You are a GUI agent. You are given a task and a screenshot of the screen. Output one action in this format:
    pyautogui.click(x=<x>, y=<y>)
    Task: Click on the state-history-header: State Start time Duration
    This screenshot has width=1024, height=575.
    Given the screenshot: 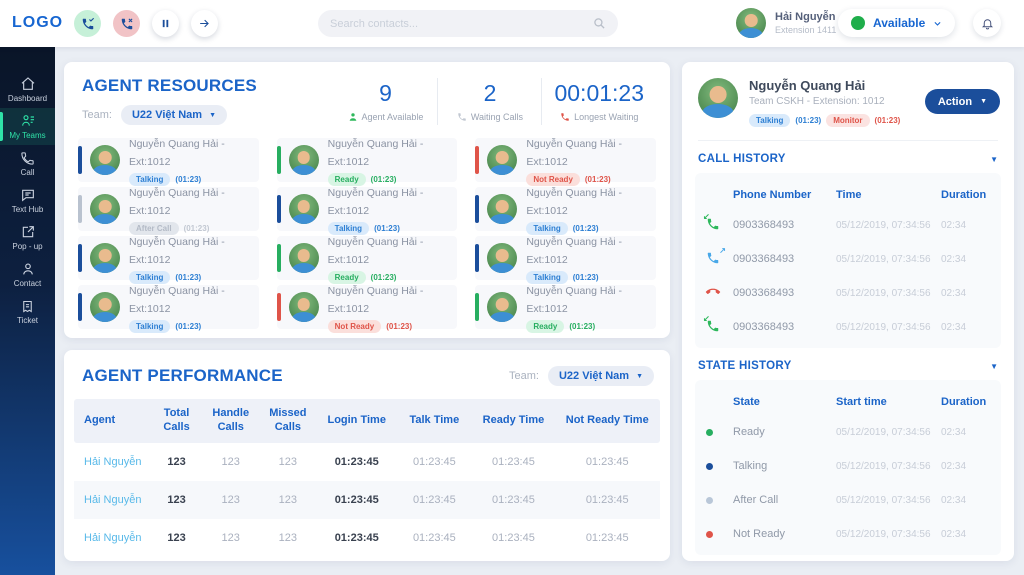 What is the action you would take?
    pyautogui.click(x=860, y=401)
    